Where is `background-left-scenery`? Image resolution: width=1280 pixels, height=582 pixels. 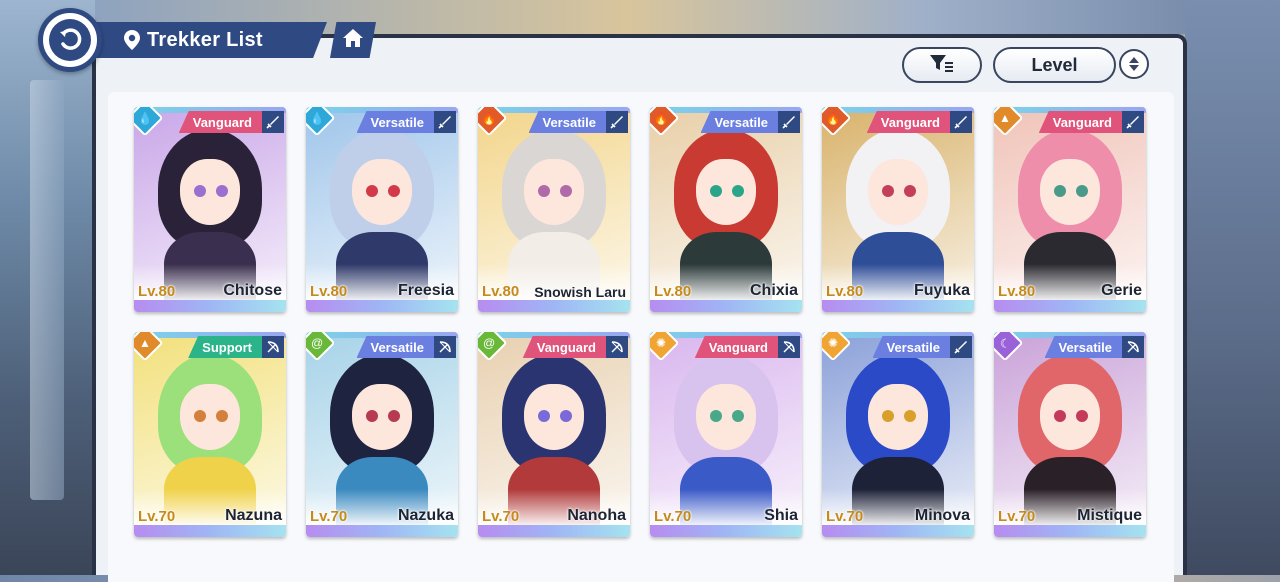
background-left-scenery is located at coordinates (47, 287).